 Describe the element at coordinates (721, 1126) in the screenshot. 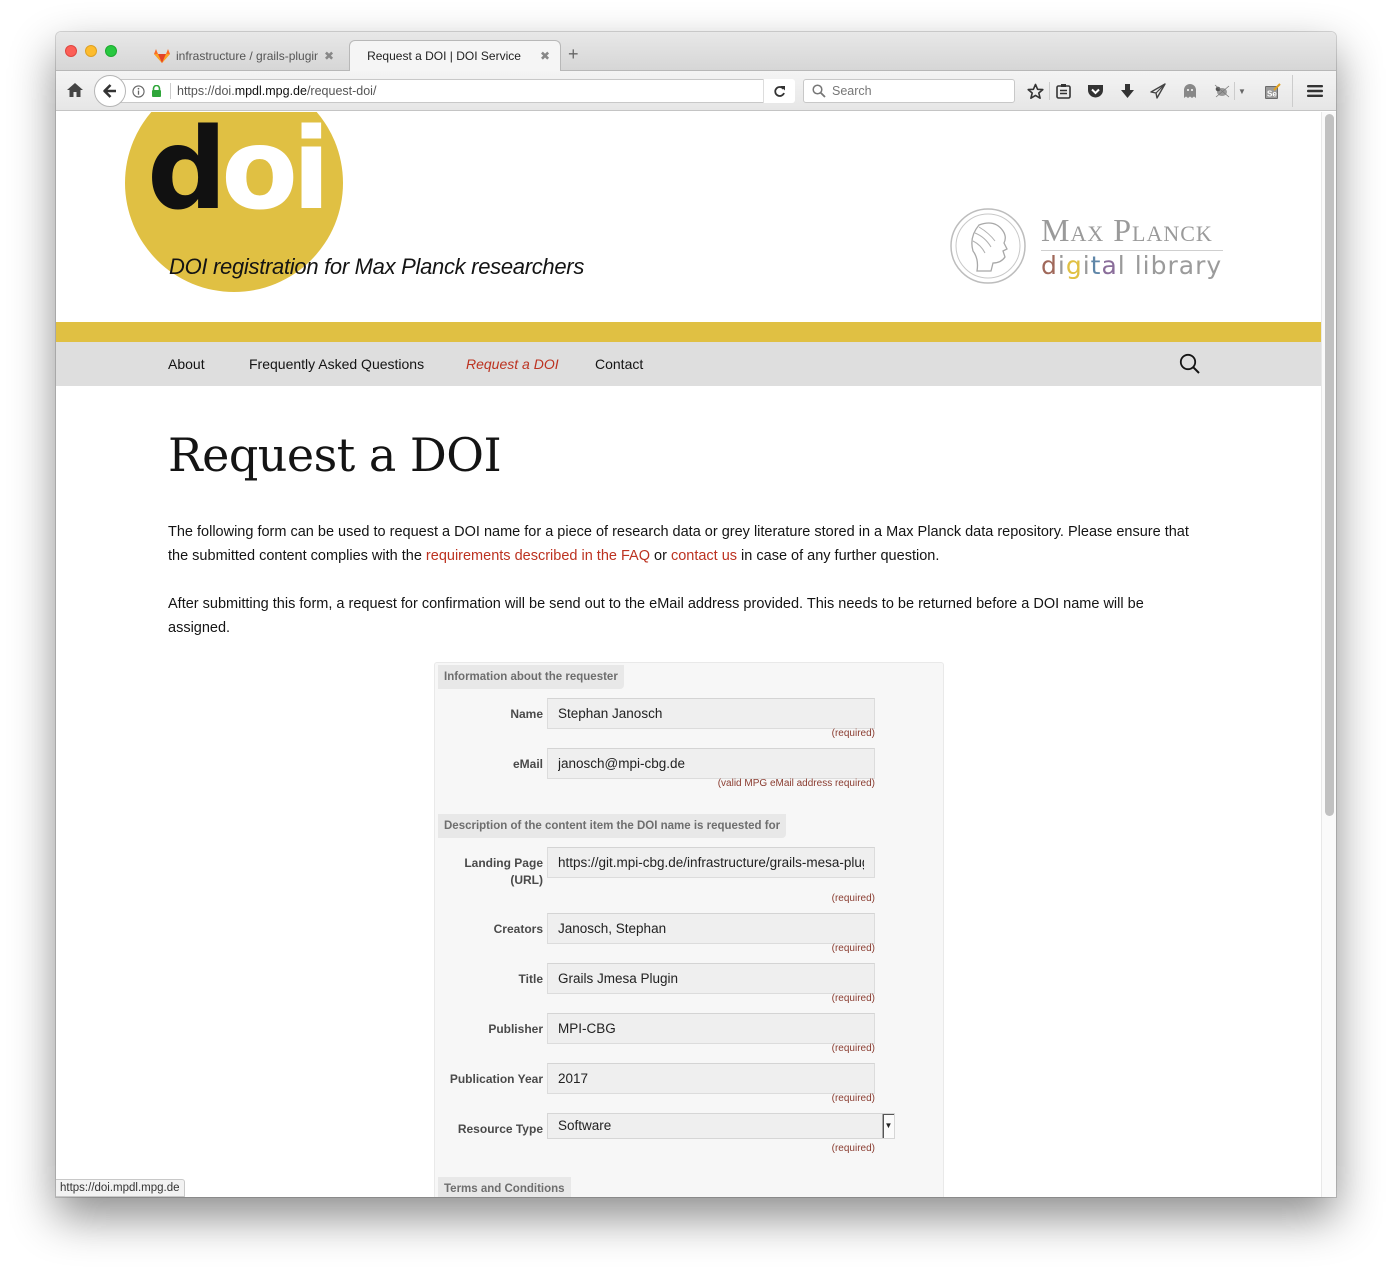

I see `resource-type-select: Software ▼` at that location.